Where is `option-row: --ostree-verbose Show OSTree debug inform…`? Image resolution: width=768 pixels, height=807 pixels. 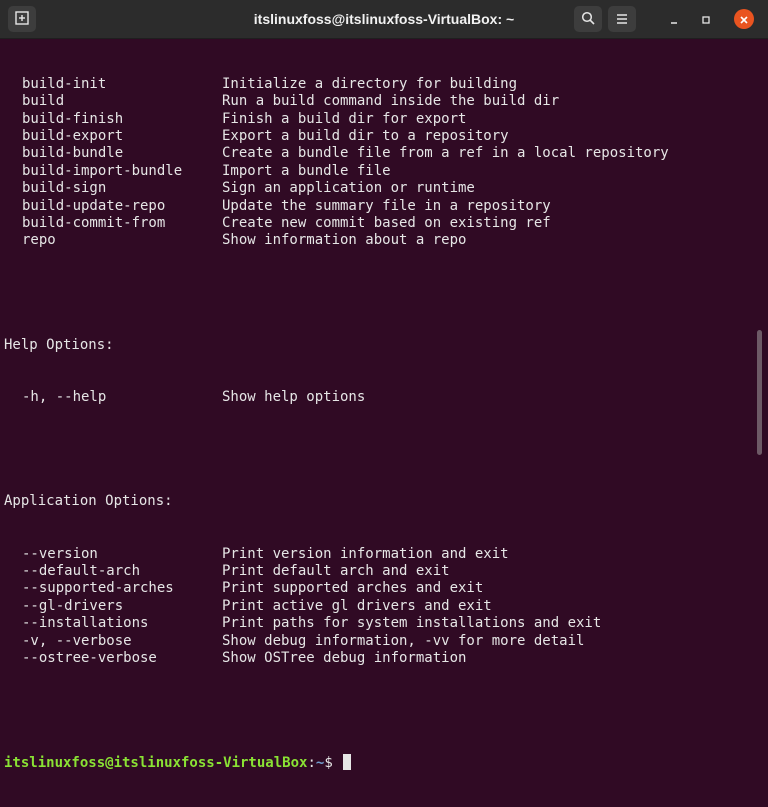 option-row: --ostree-verbose Show OSTree debug inform… is located at coordinates (379, 658).